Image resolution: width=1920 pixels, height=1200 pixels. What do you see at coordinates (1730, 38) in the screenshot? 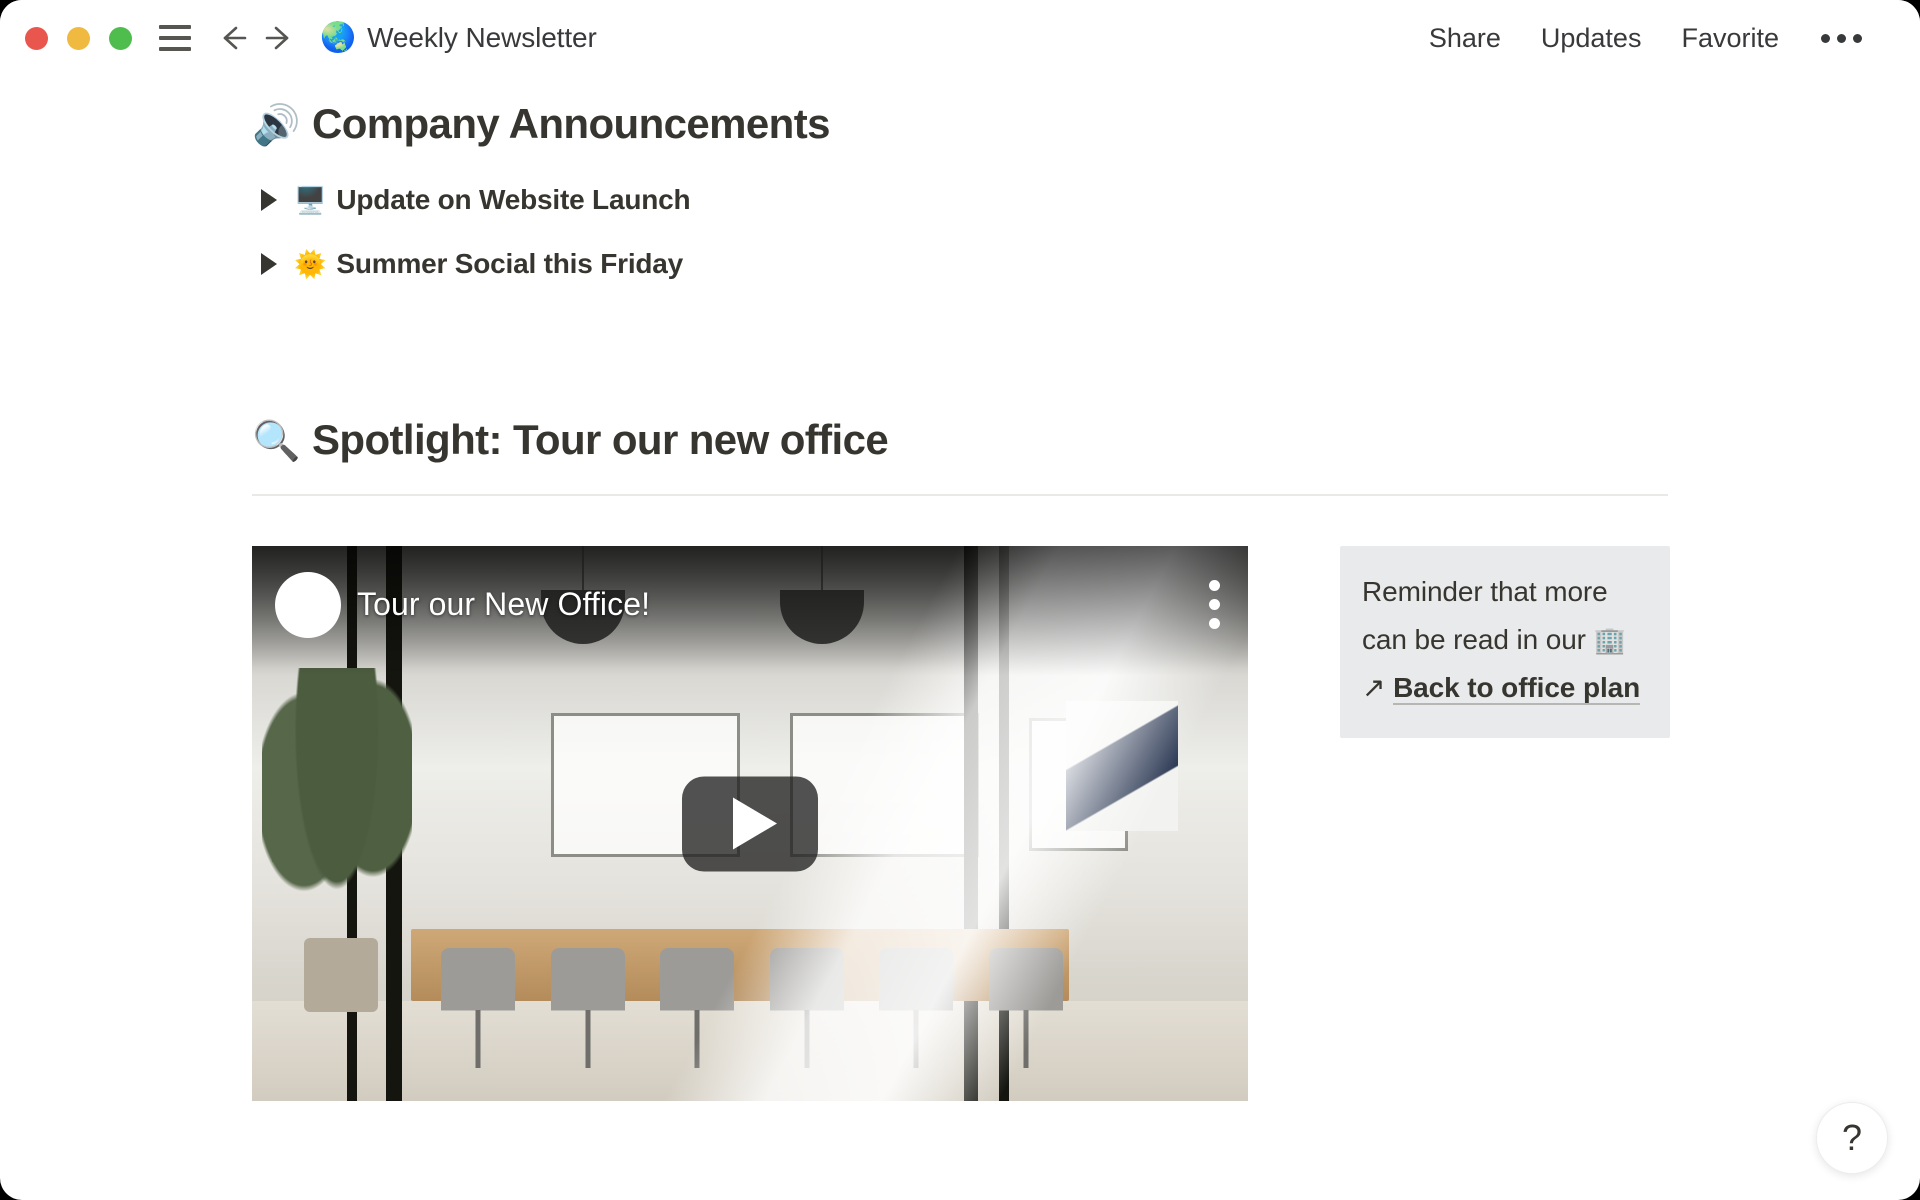
I see `favorite-button: Favorite` at bounding box center [1730, 38].